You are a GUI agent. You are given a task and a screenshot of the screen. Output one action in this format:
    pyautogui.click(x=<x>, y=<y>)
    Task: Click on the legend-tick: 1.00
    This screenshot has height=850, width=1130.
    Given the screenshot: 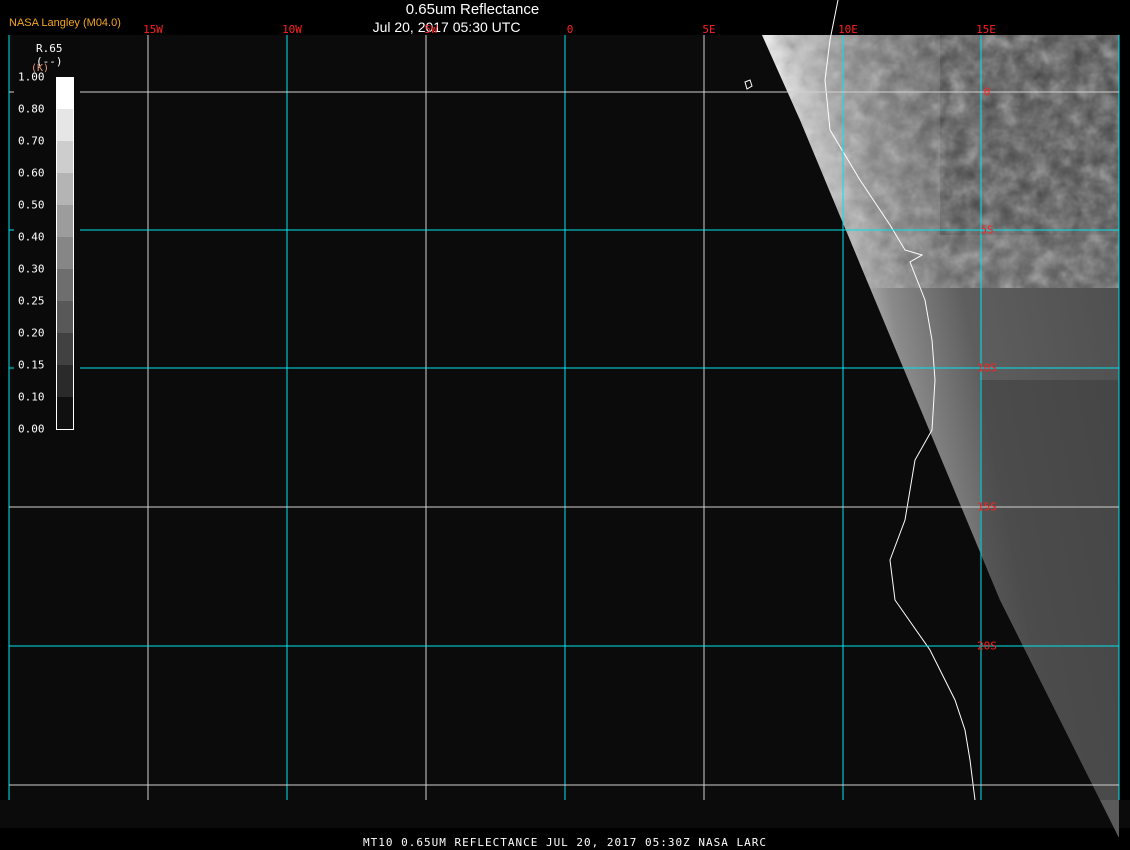 What is the action you would take?
    pyautogui.click(x=31, y=77)
    